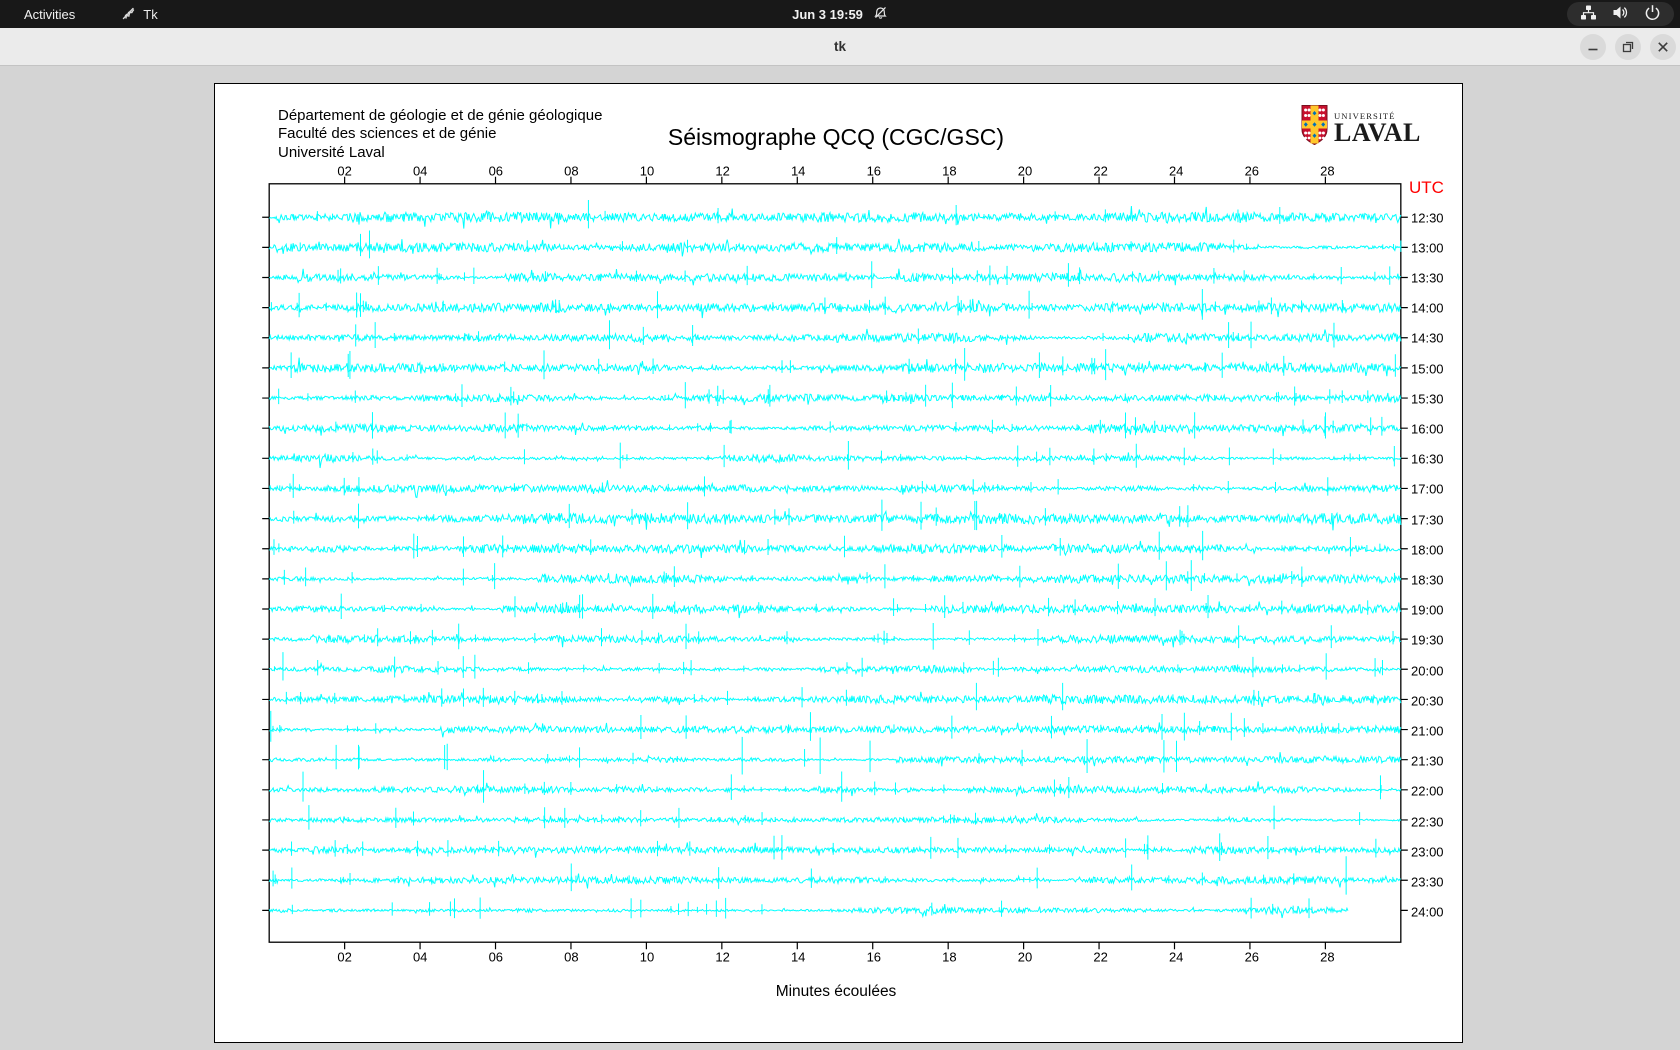 The height and width of the screenshot is (1050, 1680). Describe the element at coordinates (1427, 308) in the screenshot. I see `utc-row-label-14:00: 14:00` at that location.